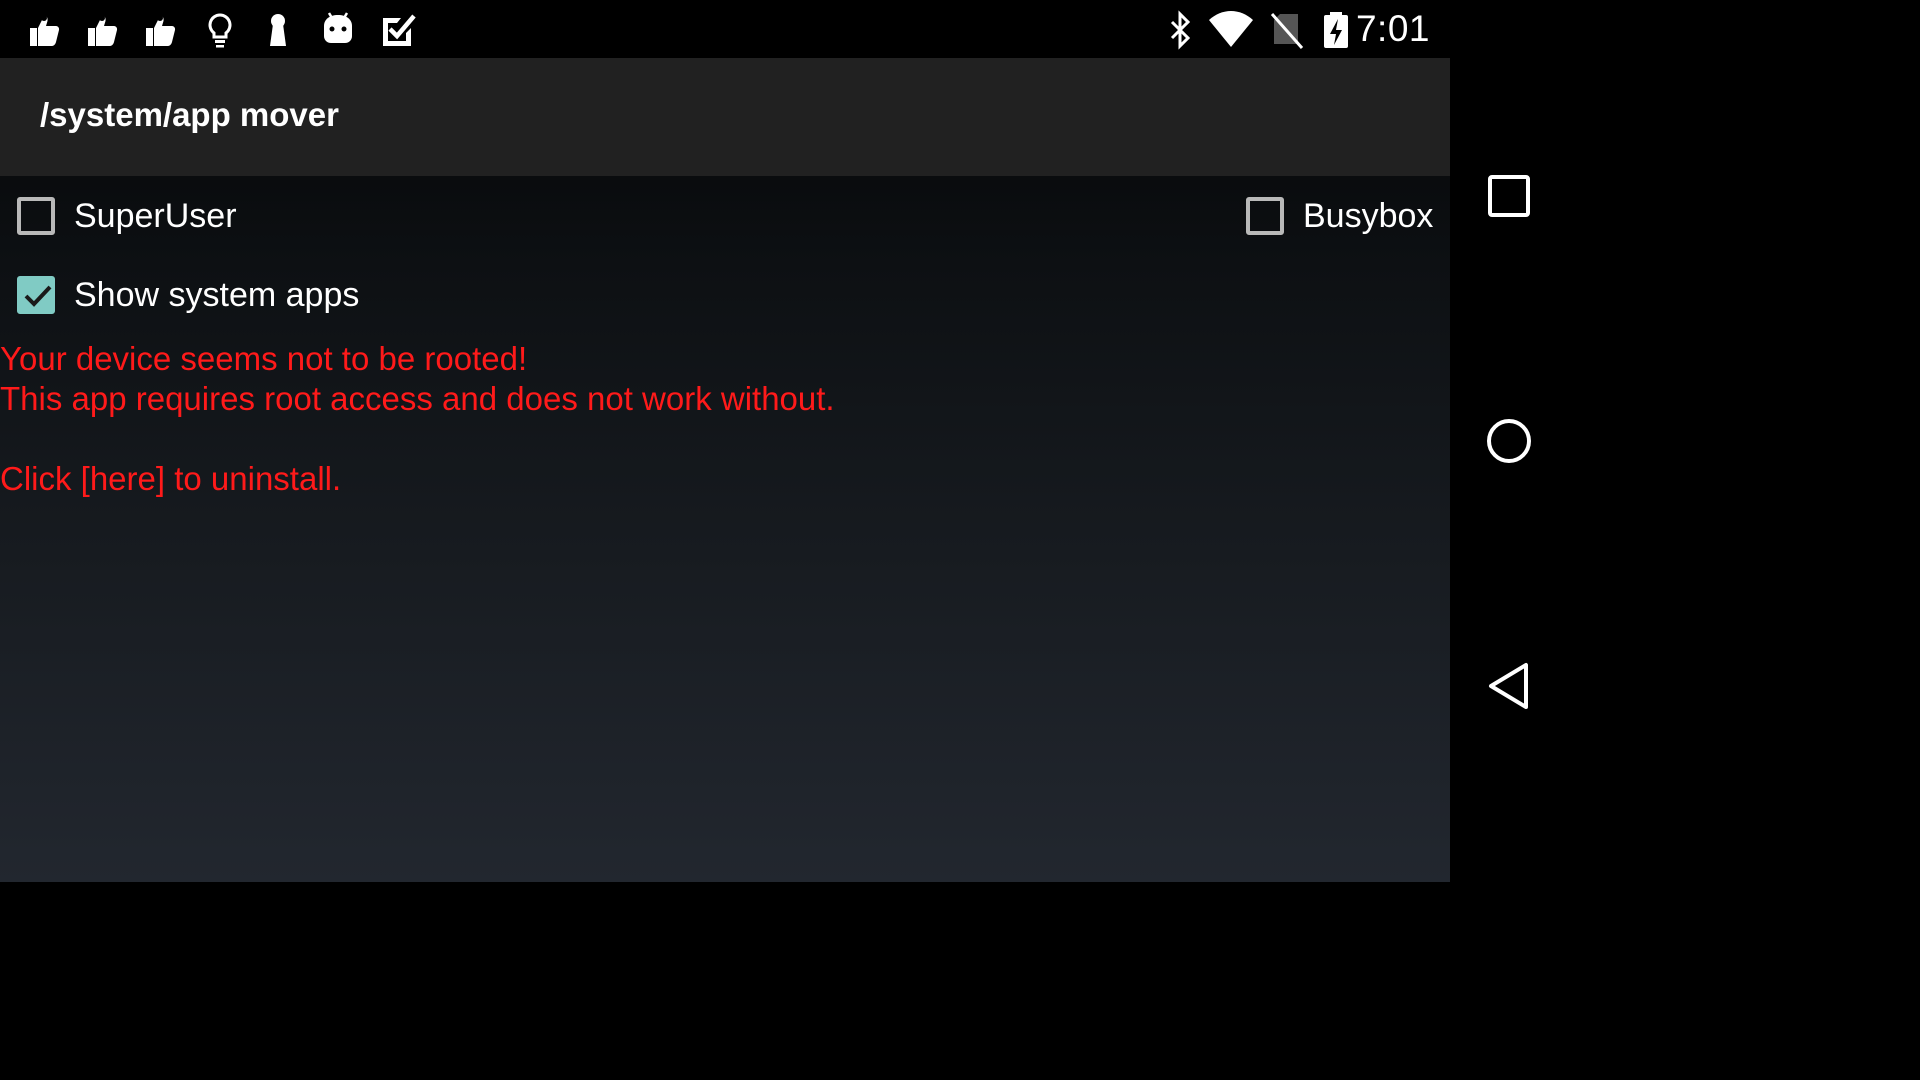 This screenshot has width=1920, height=1080. Describe the element at coordinates (1509, 686) in the screenshot. I see `back-icon` at that location.